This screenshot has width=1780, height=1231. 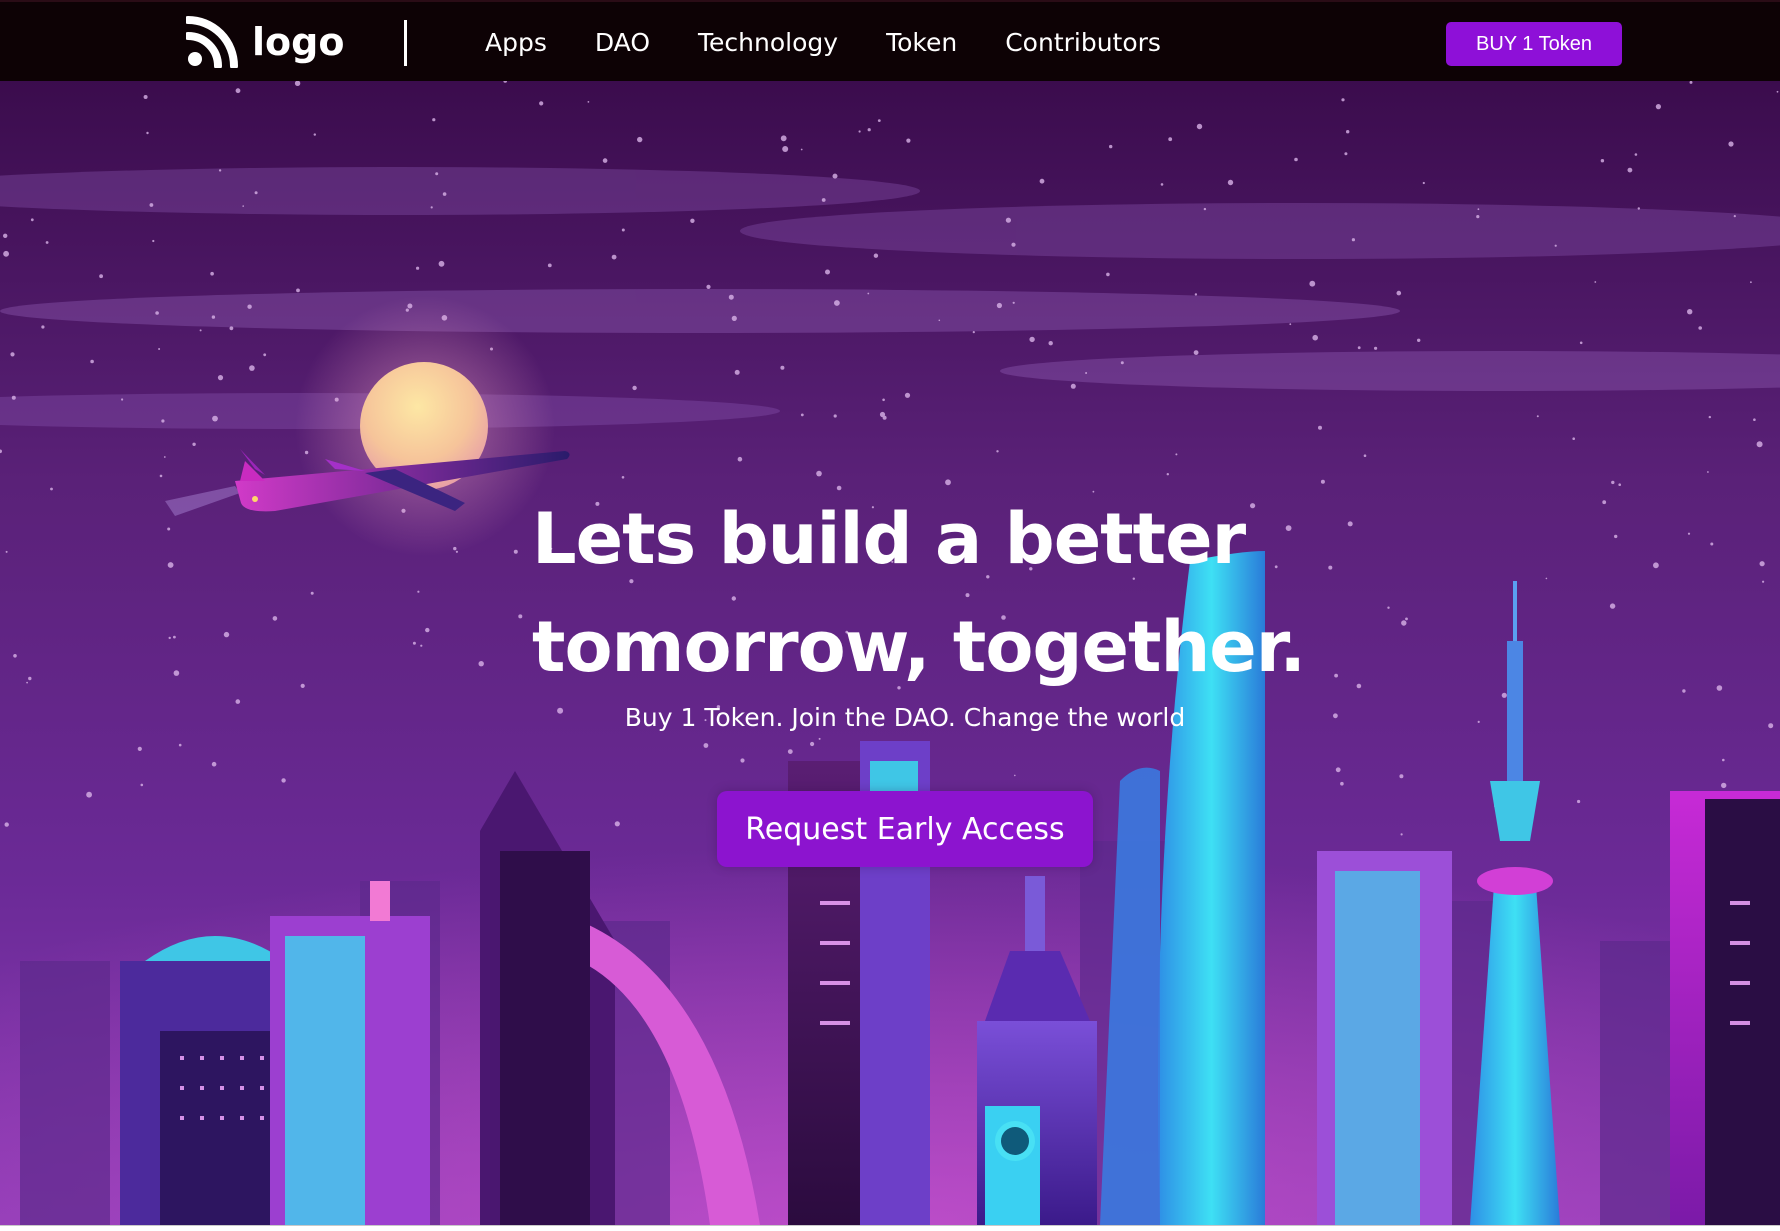 What do you see at coordinates (921, 42) in the screenshot?
I see `nav-link-token: Token` at bounding box center [921, 42].